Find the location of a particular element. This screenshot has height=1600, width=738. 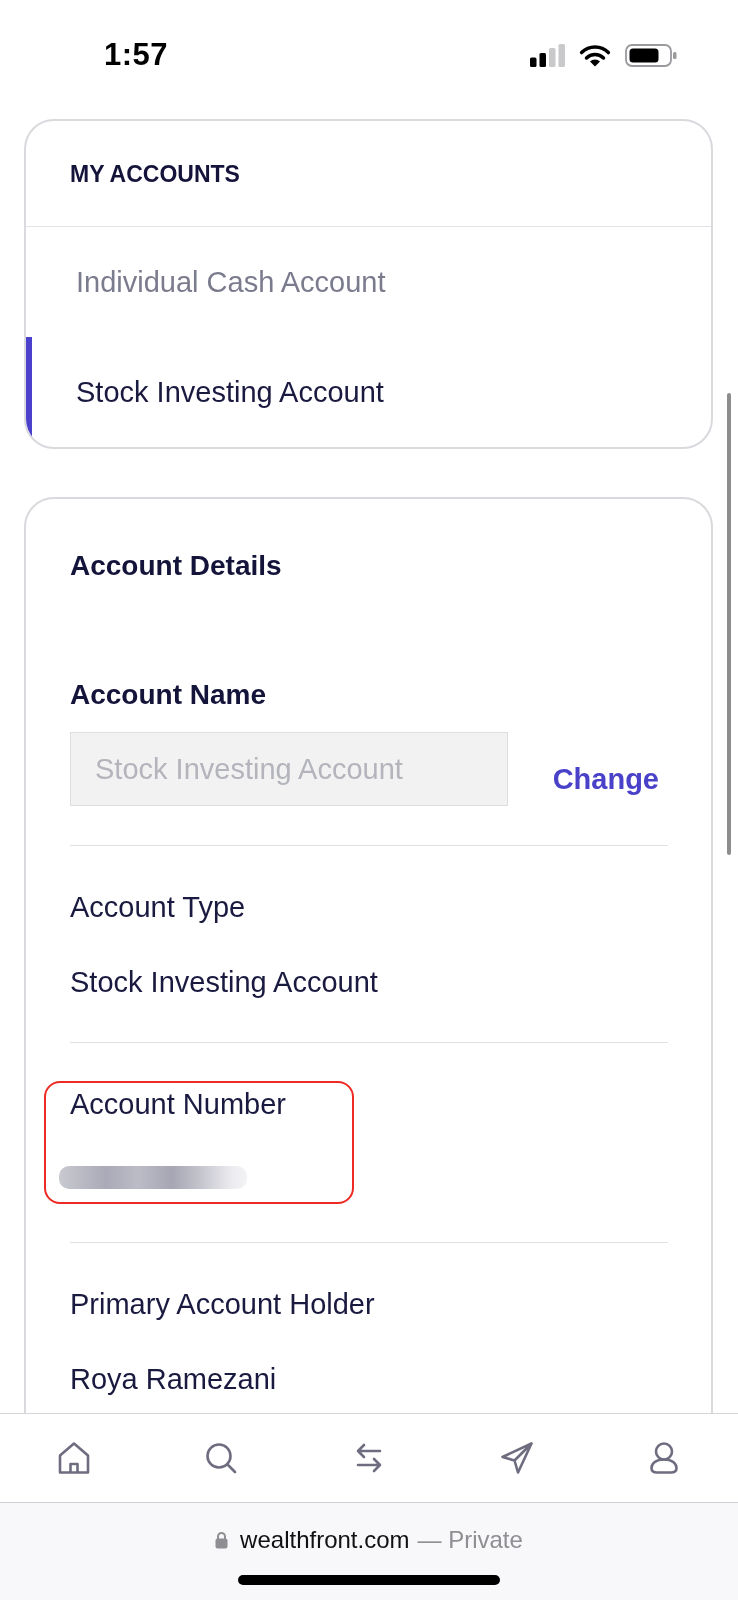

battery-icon is located at coordinates (651, 55).